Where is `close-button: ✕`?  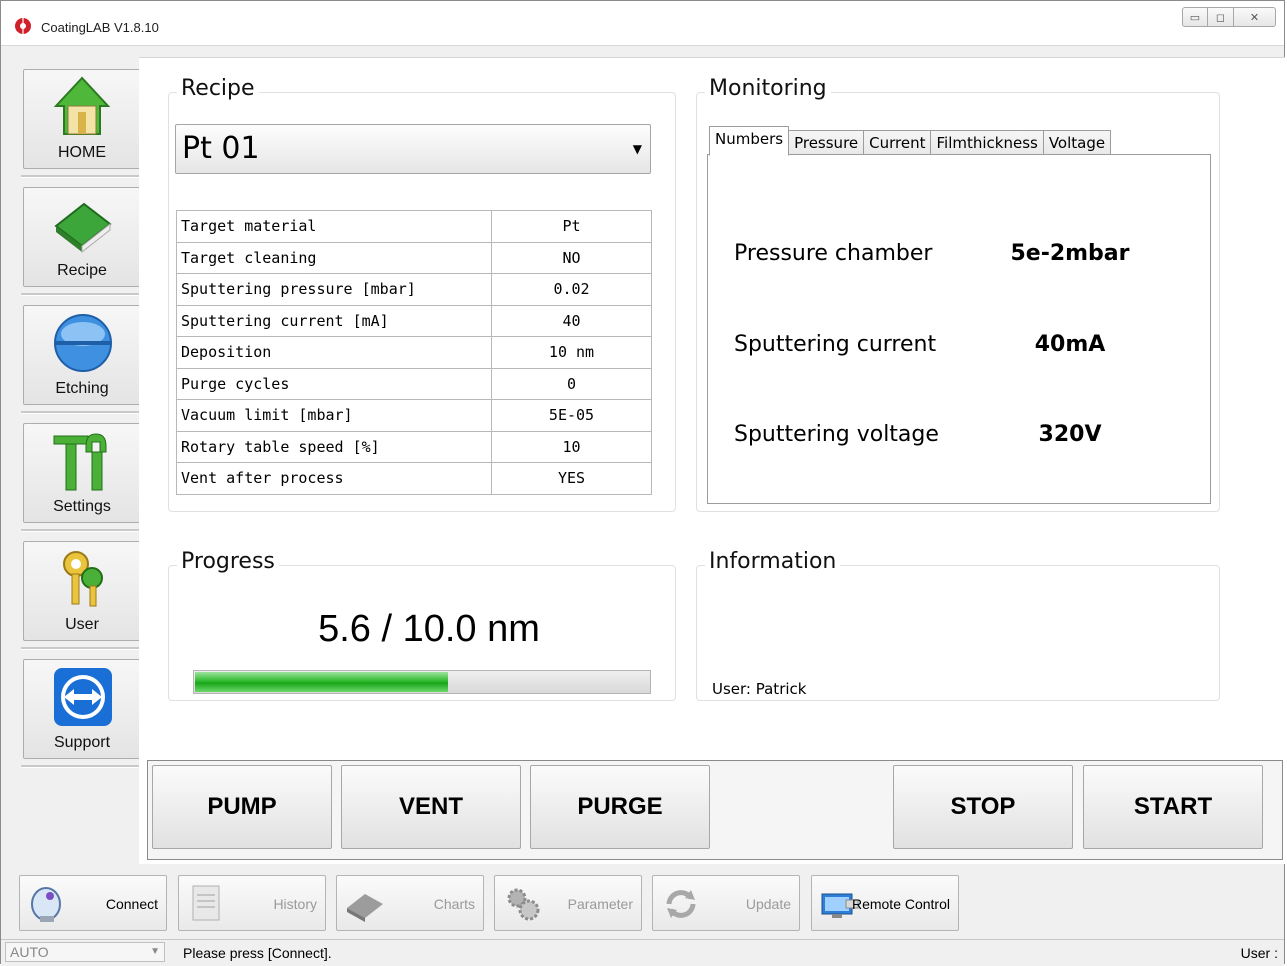 close-button: ✕ is located at coordinates (1255, 17).